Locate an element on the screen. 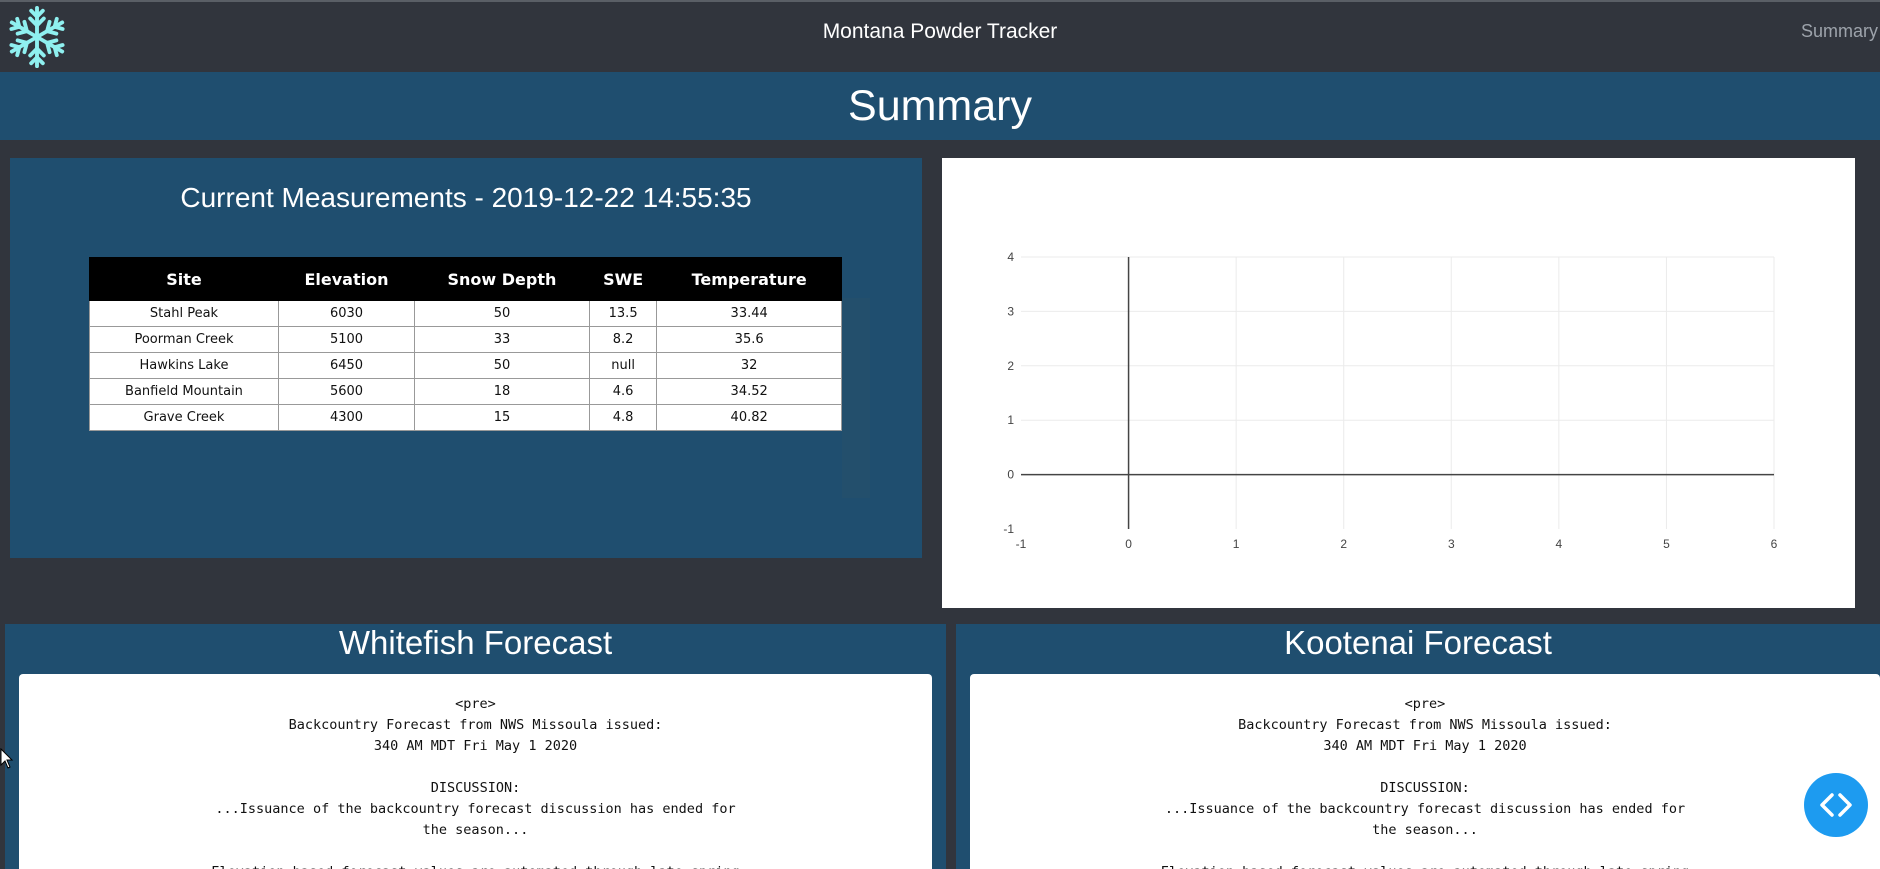 Image resolution: width=1880 pixels, height=869 pixels. y-tick-label: 1 is located at coordinates (1010, 420).